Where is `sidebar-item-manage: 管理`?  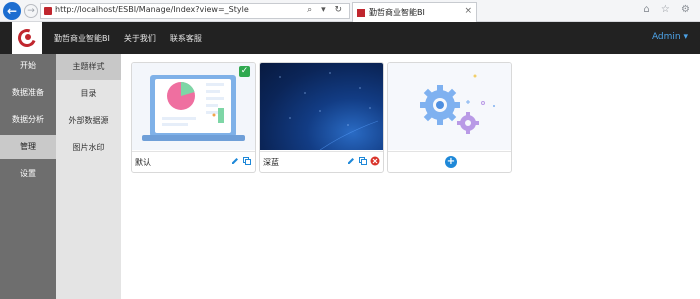 sidebar-item-manage: 管理 is located at coordinates (28, 147).